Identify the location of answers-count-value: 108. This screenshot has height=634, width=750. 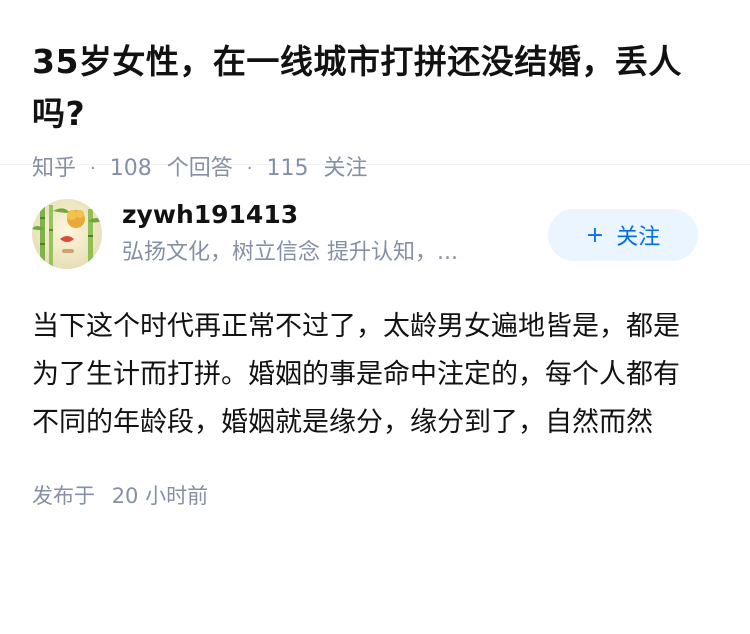
(130, 168).